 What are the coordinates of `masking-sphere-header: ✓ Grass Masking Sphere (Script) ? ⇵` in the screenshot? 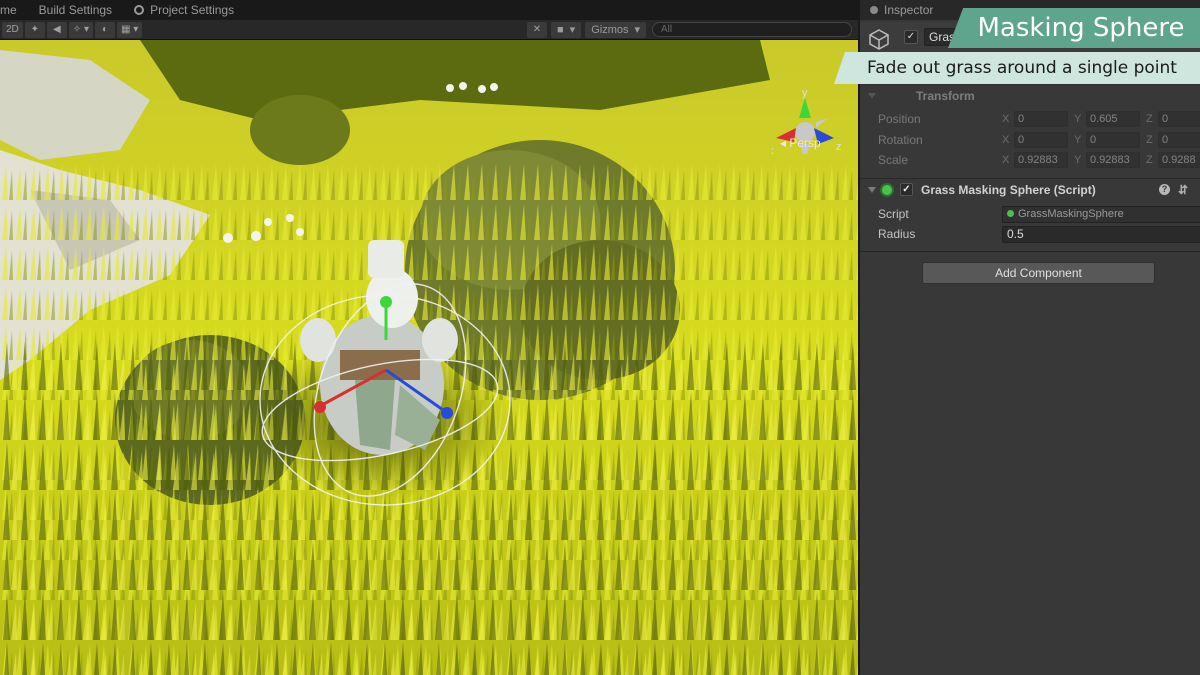 It's located at (1030, 189).